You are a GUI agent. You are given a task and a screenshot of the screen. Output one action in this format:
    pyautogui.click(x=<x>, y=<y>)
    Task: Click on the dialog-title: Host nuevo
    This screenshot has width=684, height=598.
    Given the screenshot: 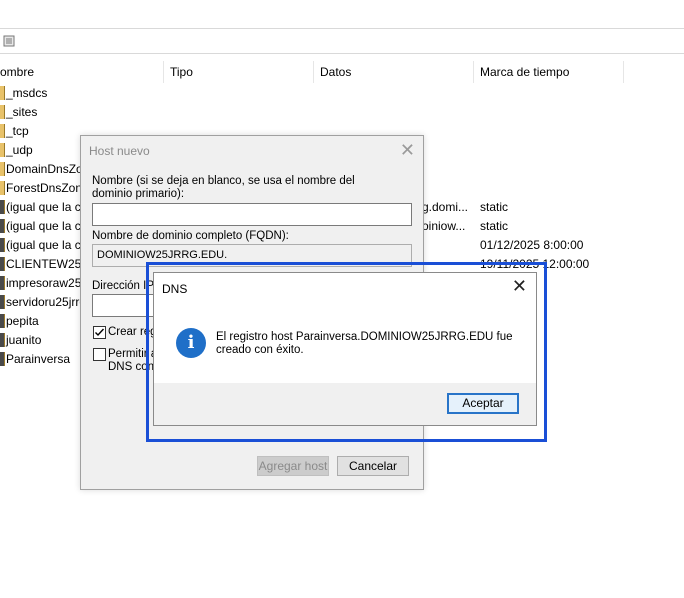 What is the action you would take?
    pyautogui.click(x=119, y=151)
    